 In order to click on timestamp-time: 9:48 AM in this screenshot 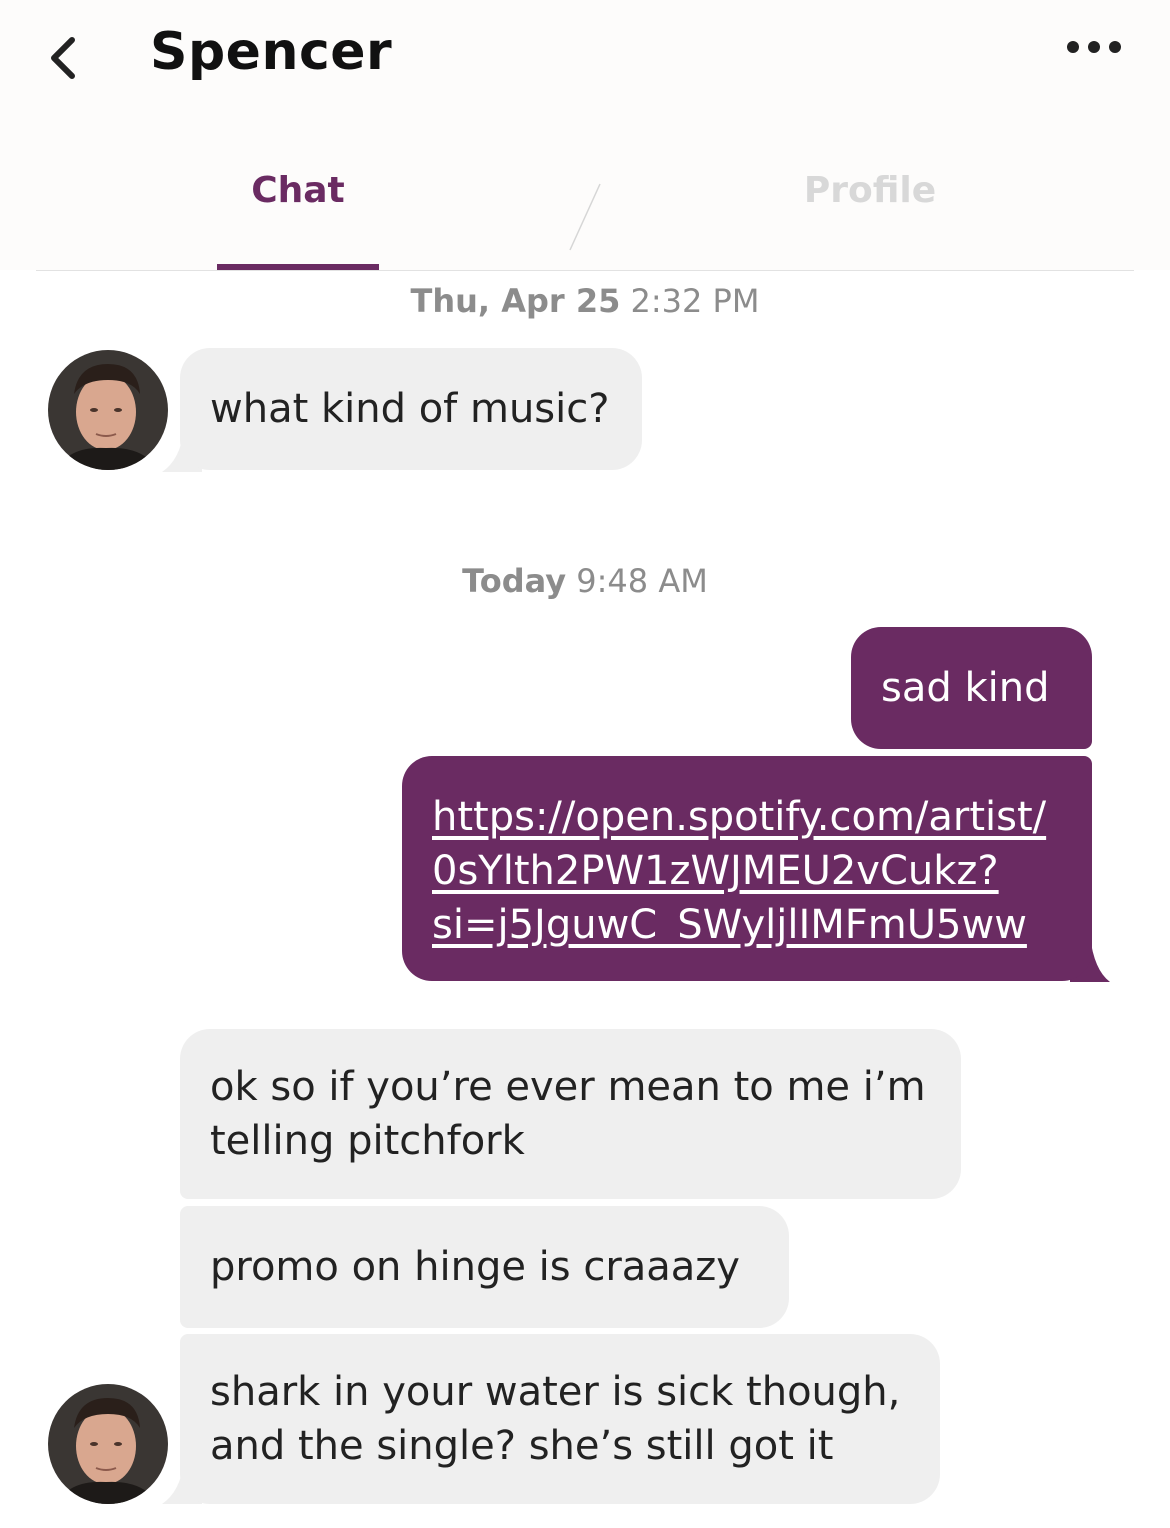, I will do `click(642, 581)`.